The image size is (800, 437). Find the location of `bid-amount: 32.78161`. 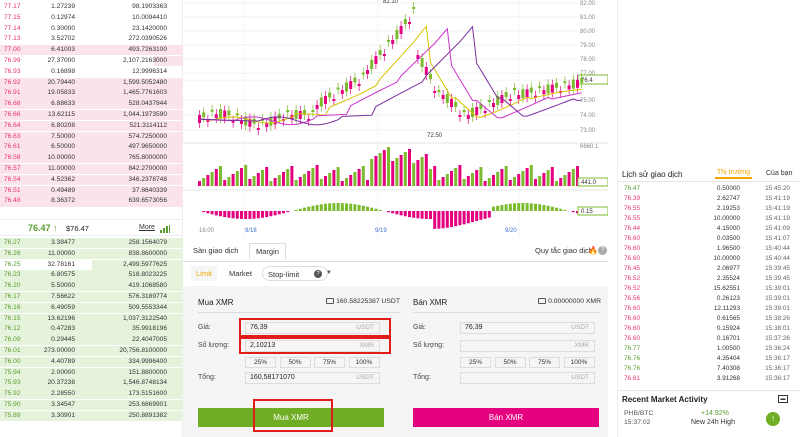

bid-amount: 32.78161 is located at coordinates (61, 264).